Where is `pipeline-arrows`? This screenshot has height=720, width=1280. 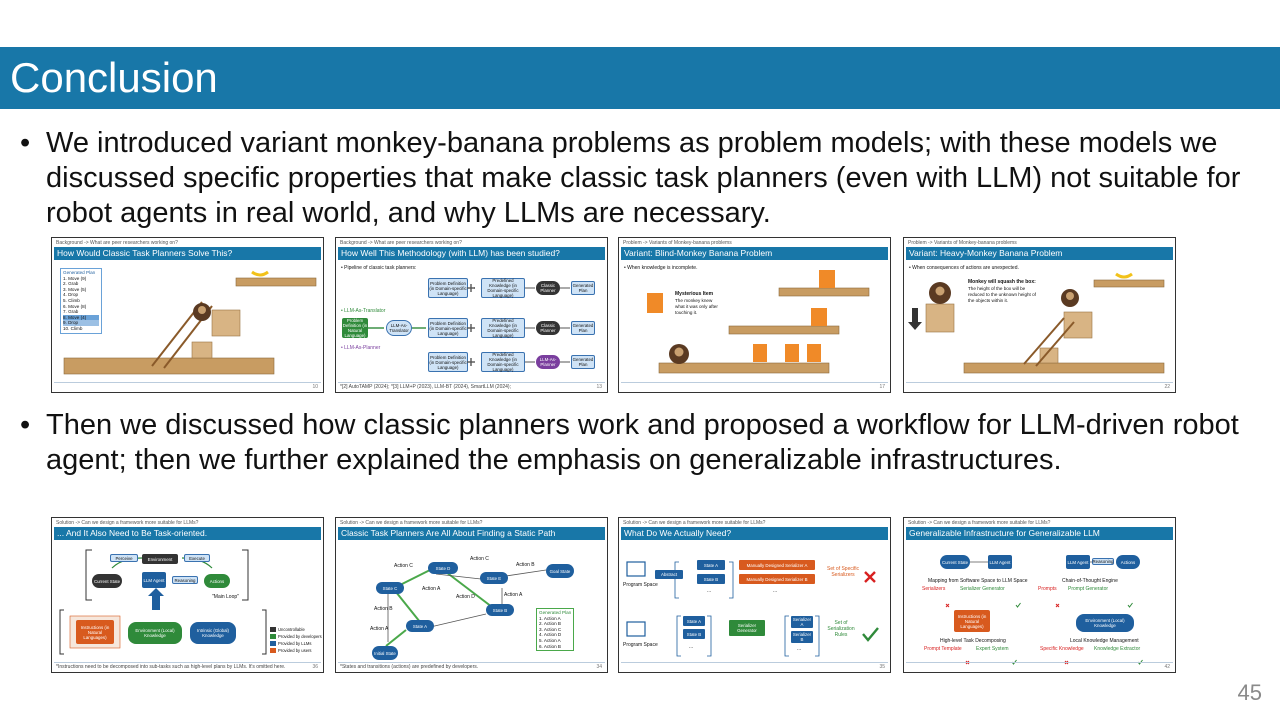 pipeline-arrows is located at coordinates (469, 325).